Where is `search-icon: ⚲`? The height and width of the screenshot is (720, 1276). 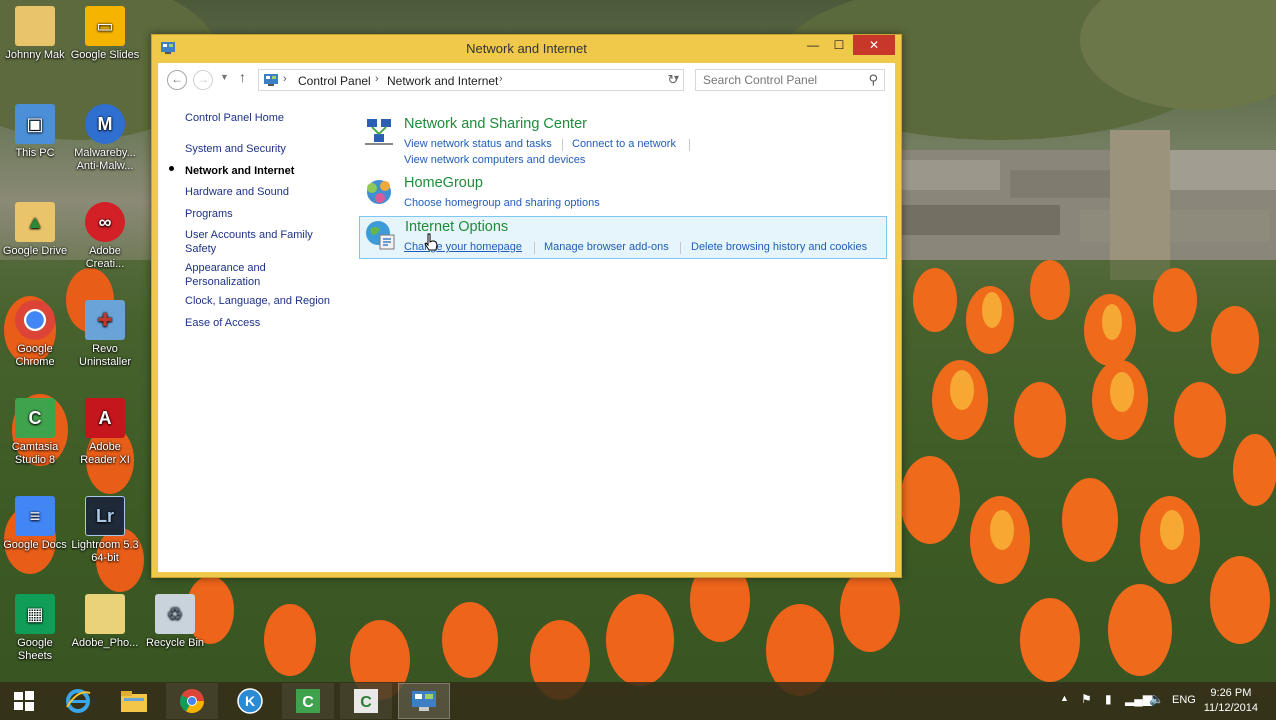
search-icon: ⚲ is located at coordinates (873, 80).